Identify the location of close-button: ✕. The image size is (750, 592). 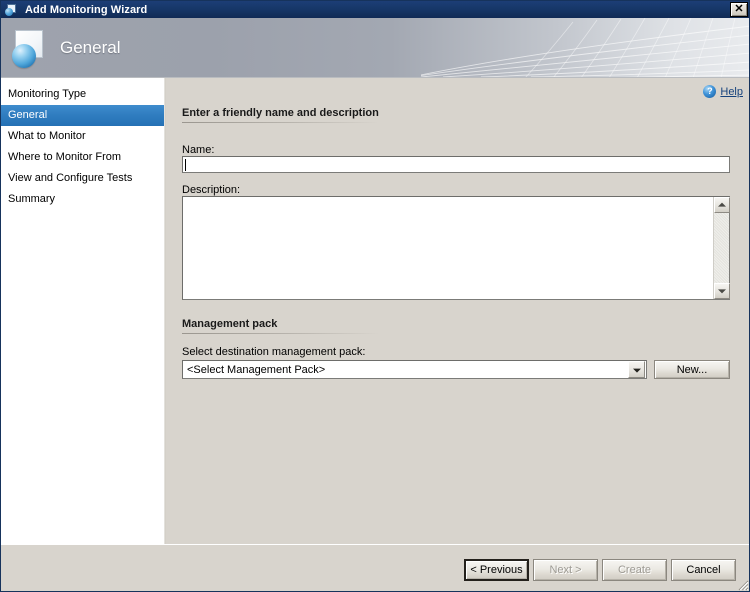
(739, 9).